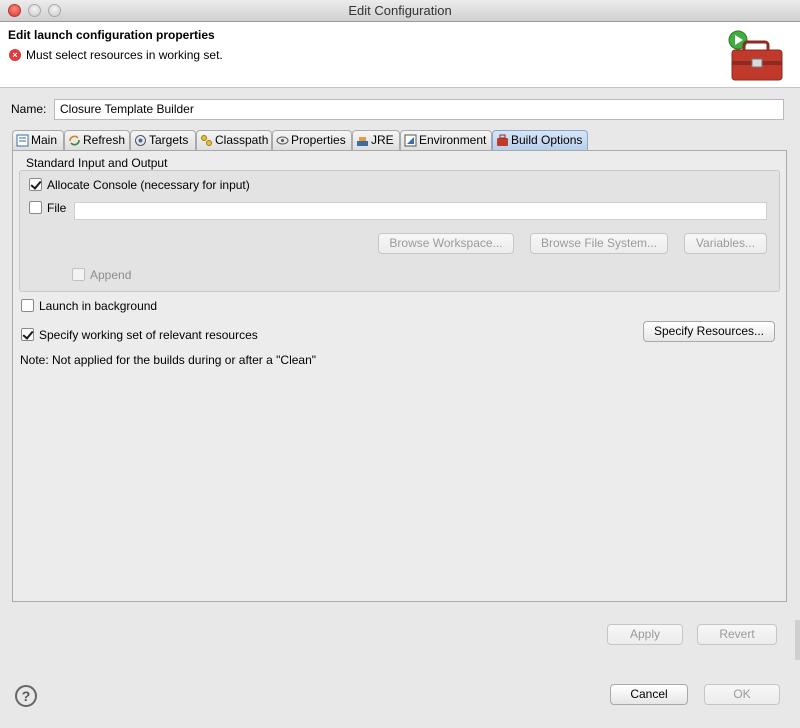  I want to click on tab-properties: Properties, so click(312, 140).